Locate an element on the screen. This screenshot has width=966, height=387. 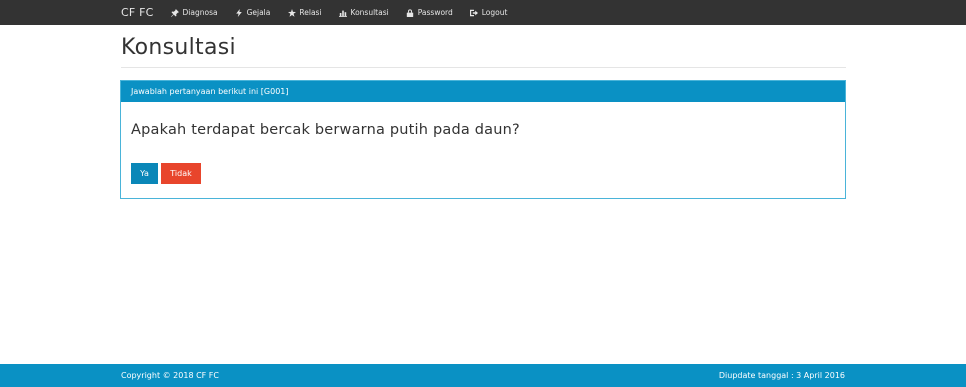
pushpin-icon is located at coordinates (175, 12).